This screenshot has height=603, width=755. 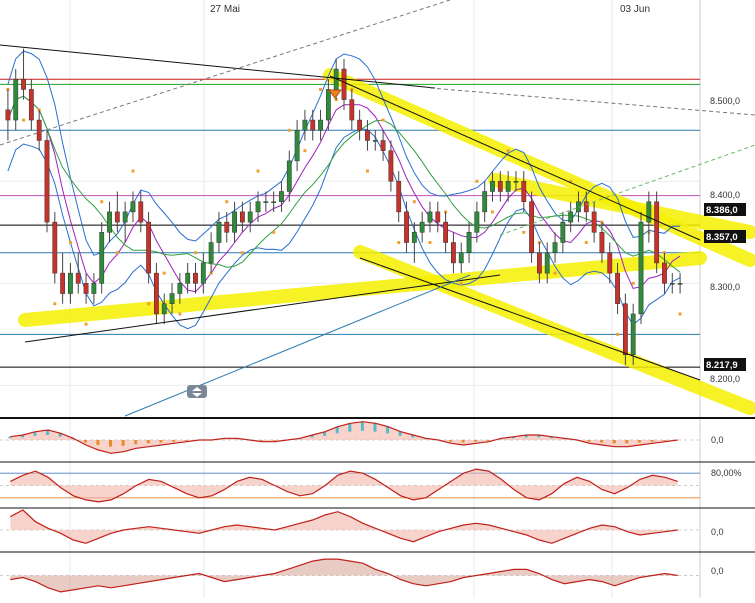 I want to click on panel-2-tick: 80,00%, so click(x=726, y=473).